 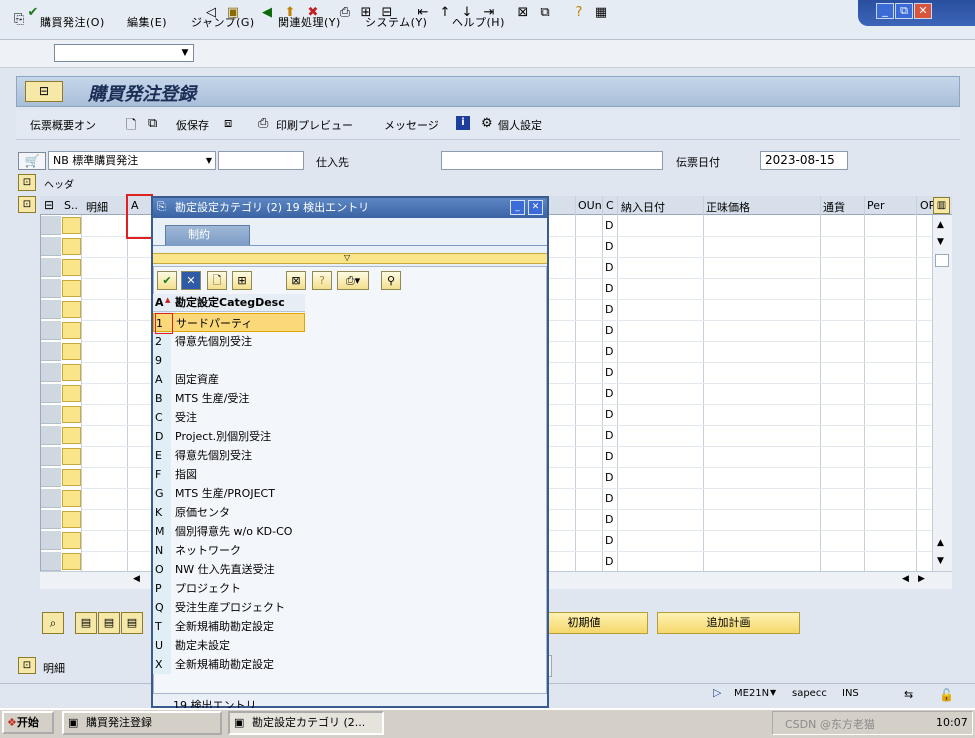 What do you see at coordinates (229, 398) in the screenshot?
I see `list-item: B MTS 生産/受注` at bounding box center [229, 398].